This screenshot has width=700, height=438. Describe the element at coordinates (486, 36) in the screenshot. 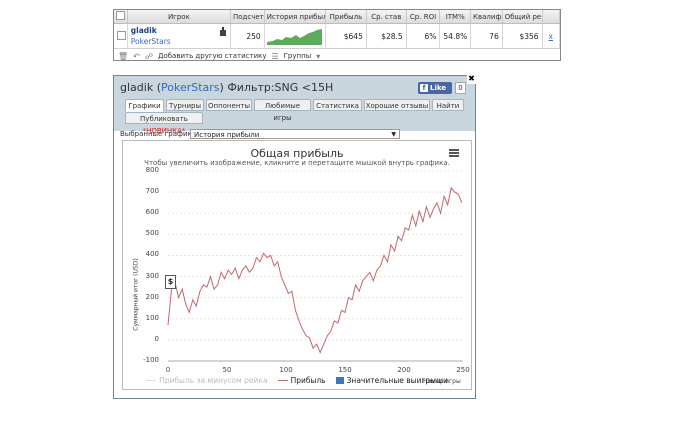

I see `qualif-cell: 76` at that location.